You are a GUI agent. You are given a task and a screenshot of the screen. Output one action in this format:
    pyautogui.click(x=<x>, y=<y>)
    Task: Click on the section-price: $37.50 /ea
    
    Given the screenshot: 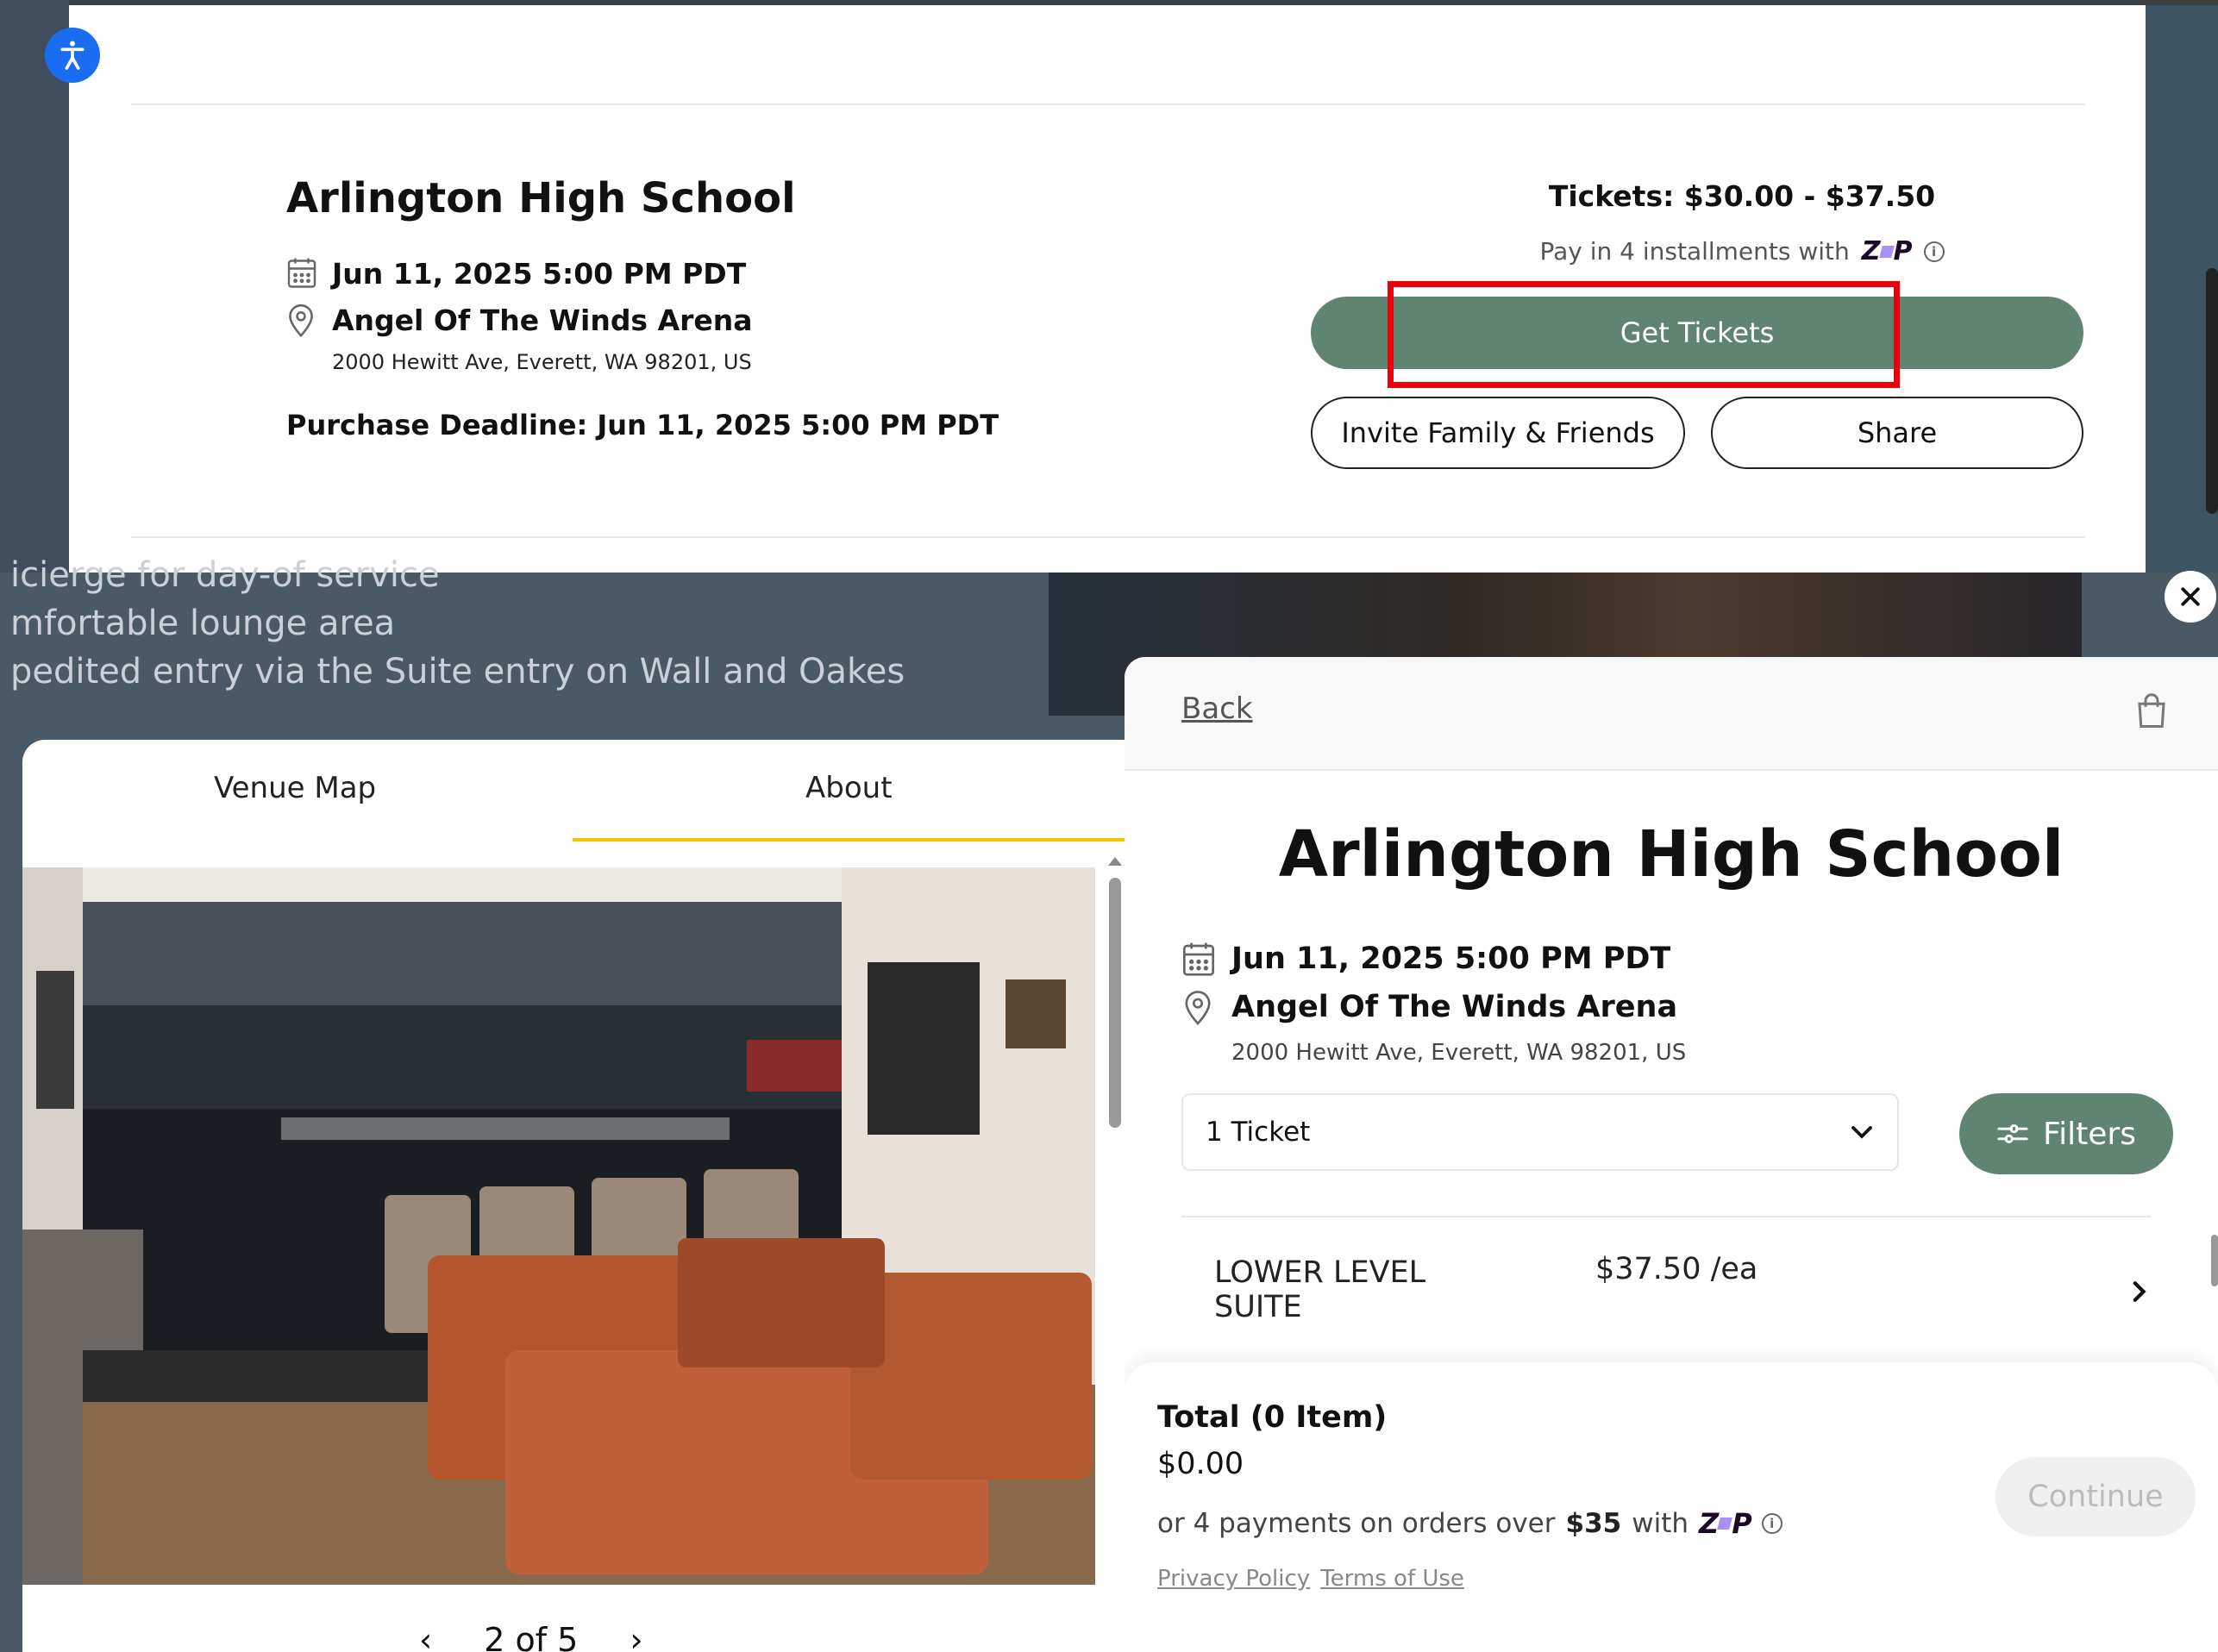 What is the action you would take?
    pyautogui.click(x=1676, y=1269)
    